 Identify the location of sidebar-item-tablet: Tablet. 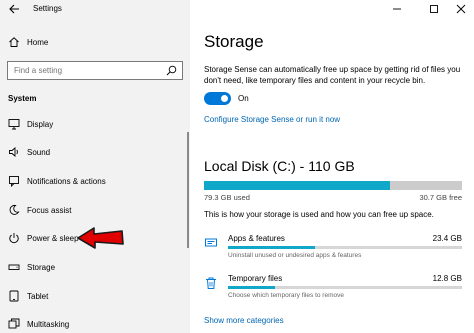
(95, 296).